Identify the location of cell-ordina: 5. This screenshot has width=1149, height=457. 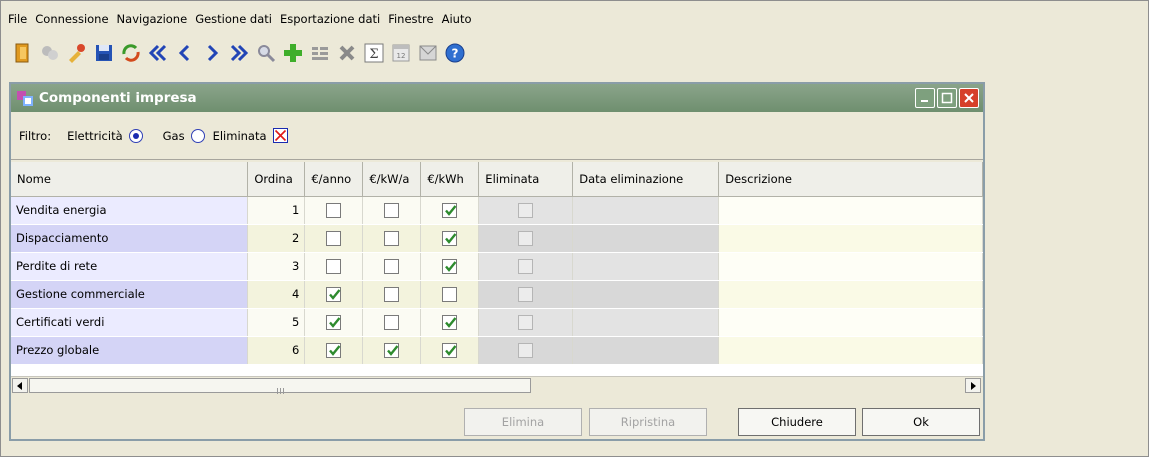
(276, 322).